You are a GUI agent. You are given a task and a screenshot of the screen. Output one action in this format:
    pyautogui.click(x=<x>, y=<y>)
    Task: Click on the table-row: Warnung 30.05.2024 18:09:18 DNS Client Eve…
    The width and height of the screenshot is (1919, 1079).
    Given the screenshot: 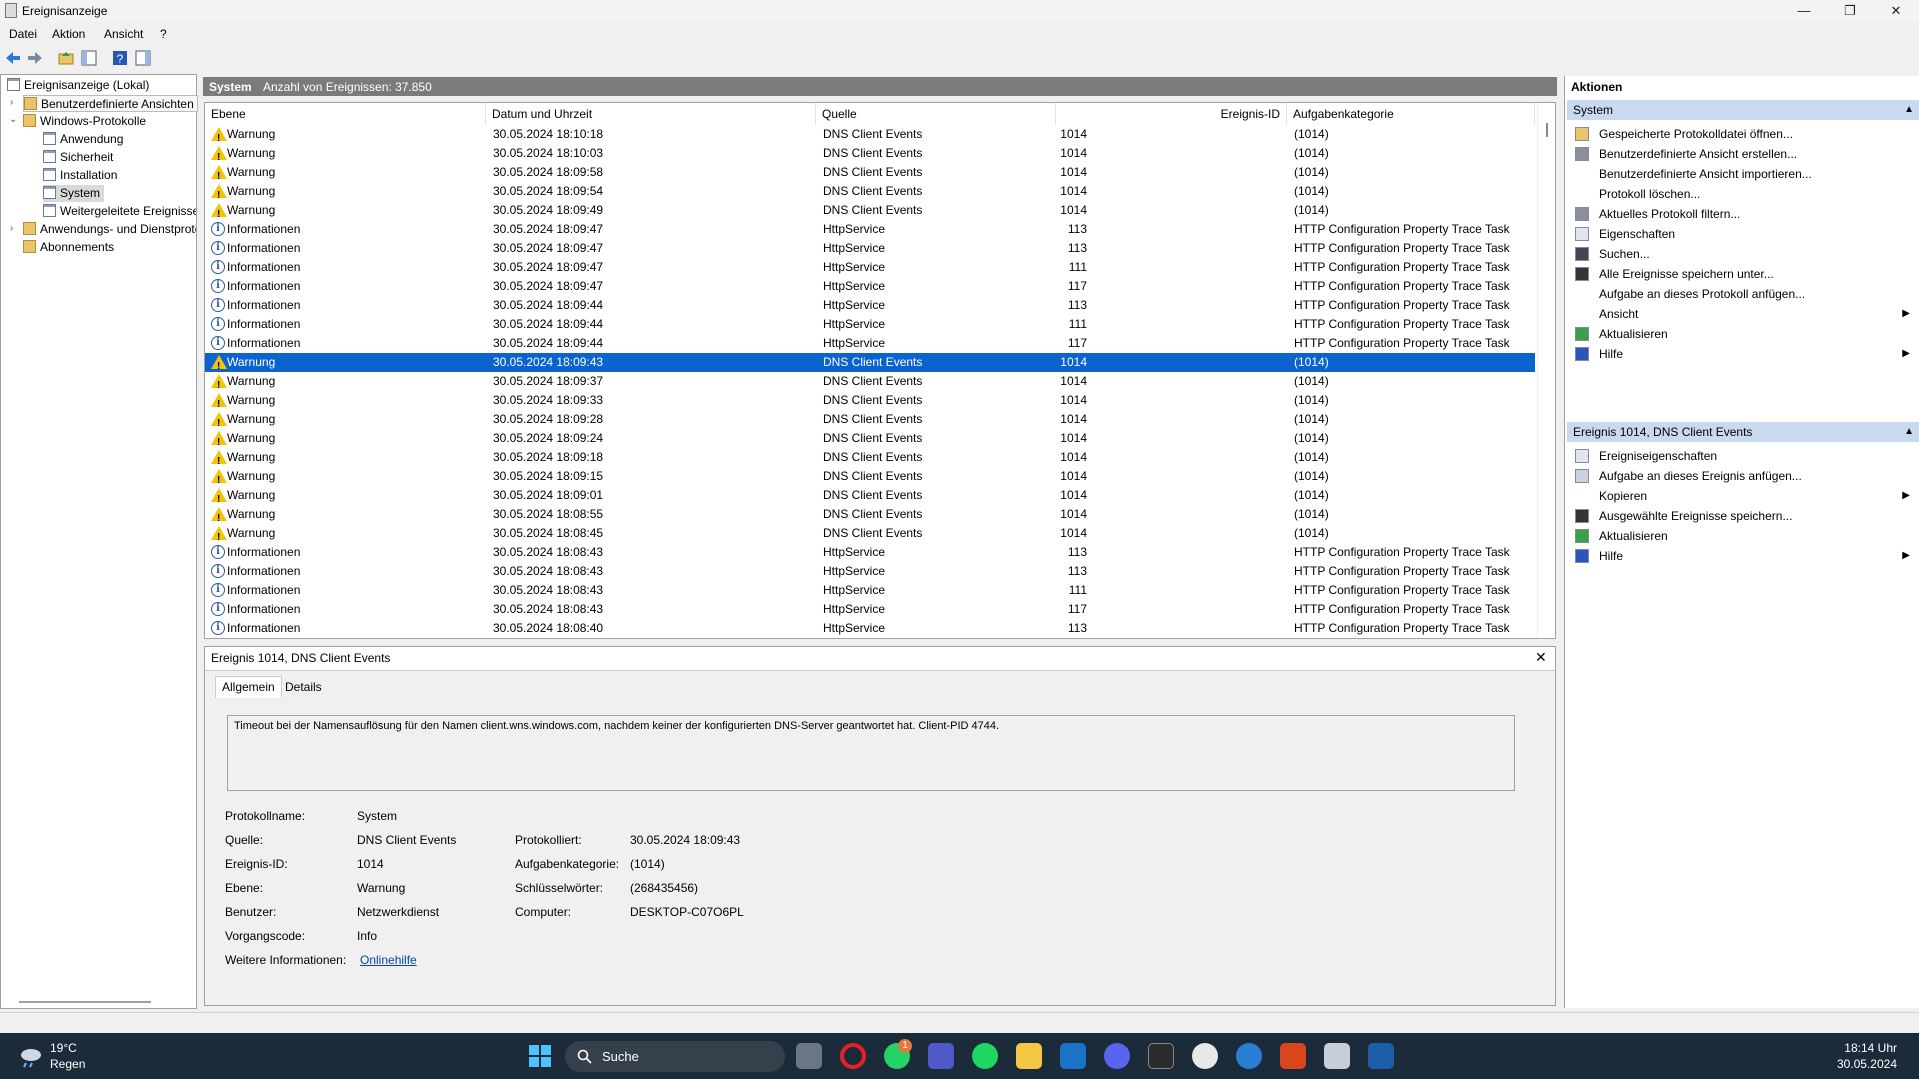 What is the action you would take?
    pyautogui.click(x=870, y=459)
    